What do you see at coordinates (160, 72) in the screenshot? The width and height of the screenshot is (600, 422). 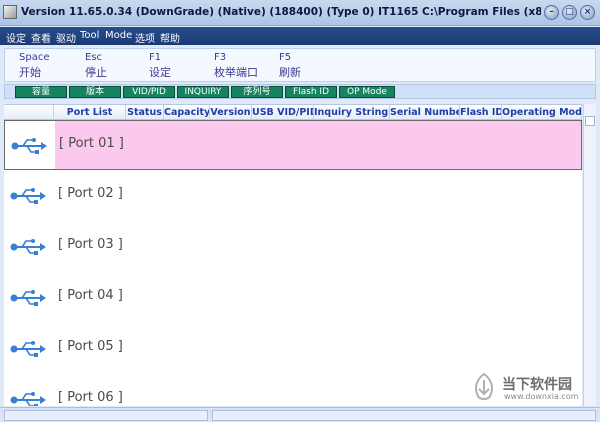 I see `shortcut-label: 设定` at bounding box center [160, 72].